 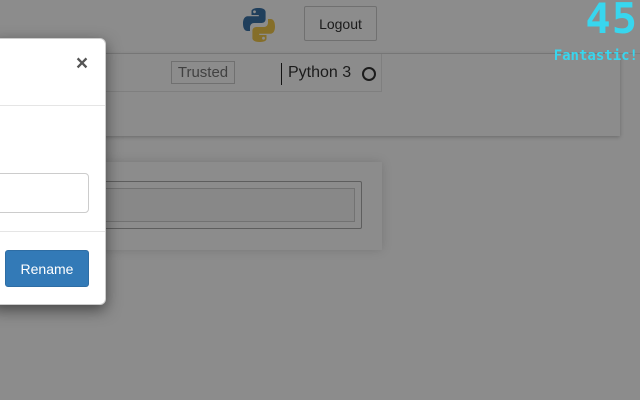 What do you see at coordinates (47, 268) in the screenshot?
I see `rename-button: Rename` at bounding box center [47, 268].